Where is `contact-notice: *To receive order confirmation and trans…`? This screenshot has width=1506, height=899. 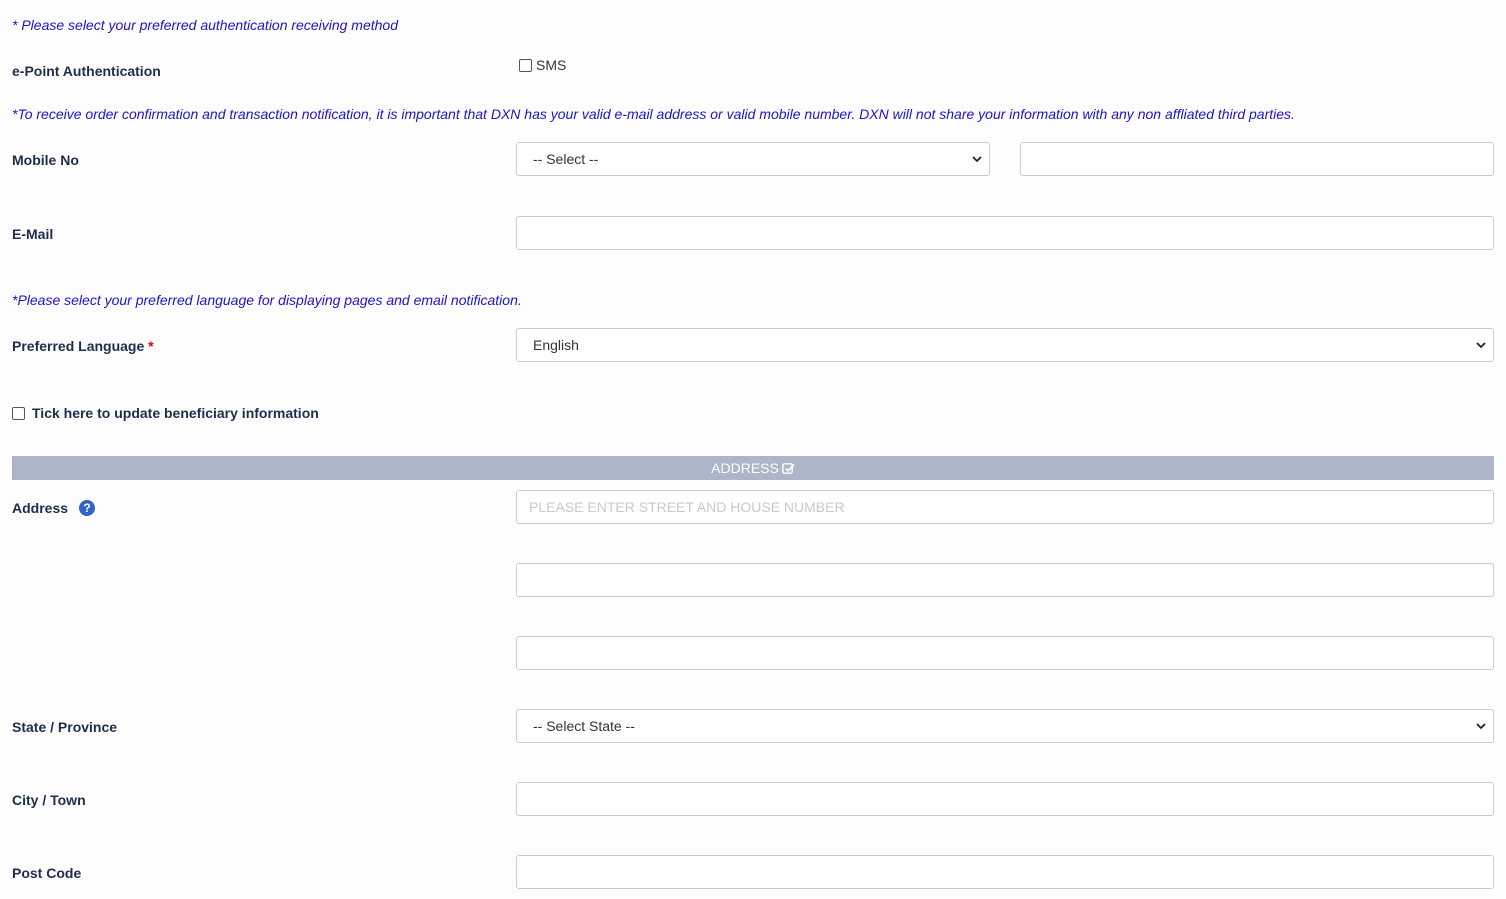 contact-notice: *To receive order confirmation and trans… is located at coordinates (653, 114).